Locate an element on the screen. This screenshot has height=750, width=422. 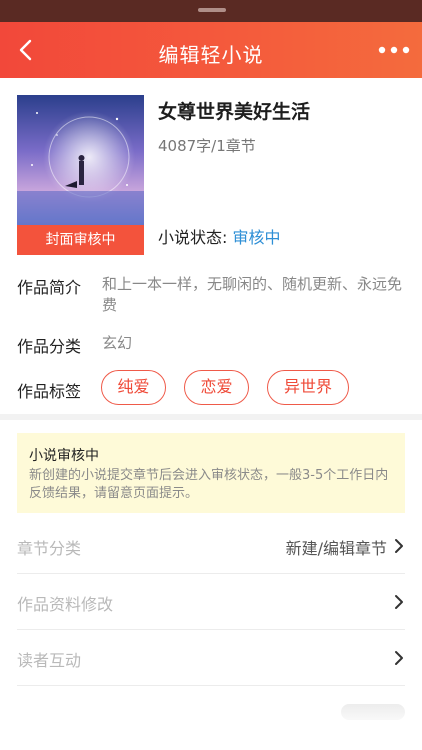
intro-label: 作品简介 is located at coordinates (49, 287).